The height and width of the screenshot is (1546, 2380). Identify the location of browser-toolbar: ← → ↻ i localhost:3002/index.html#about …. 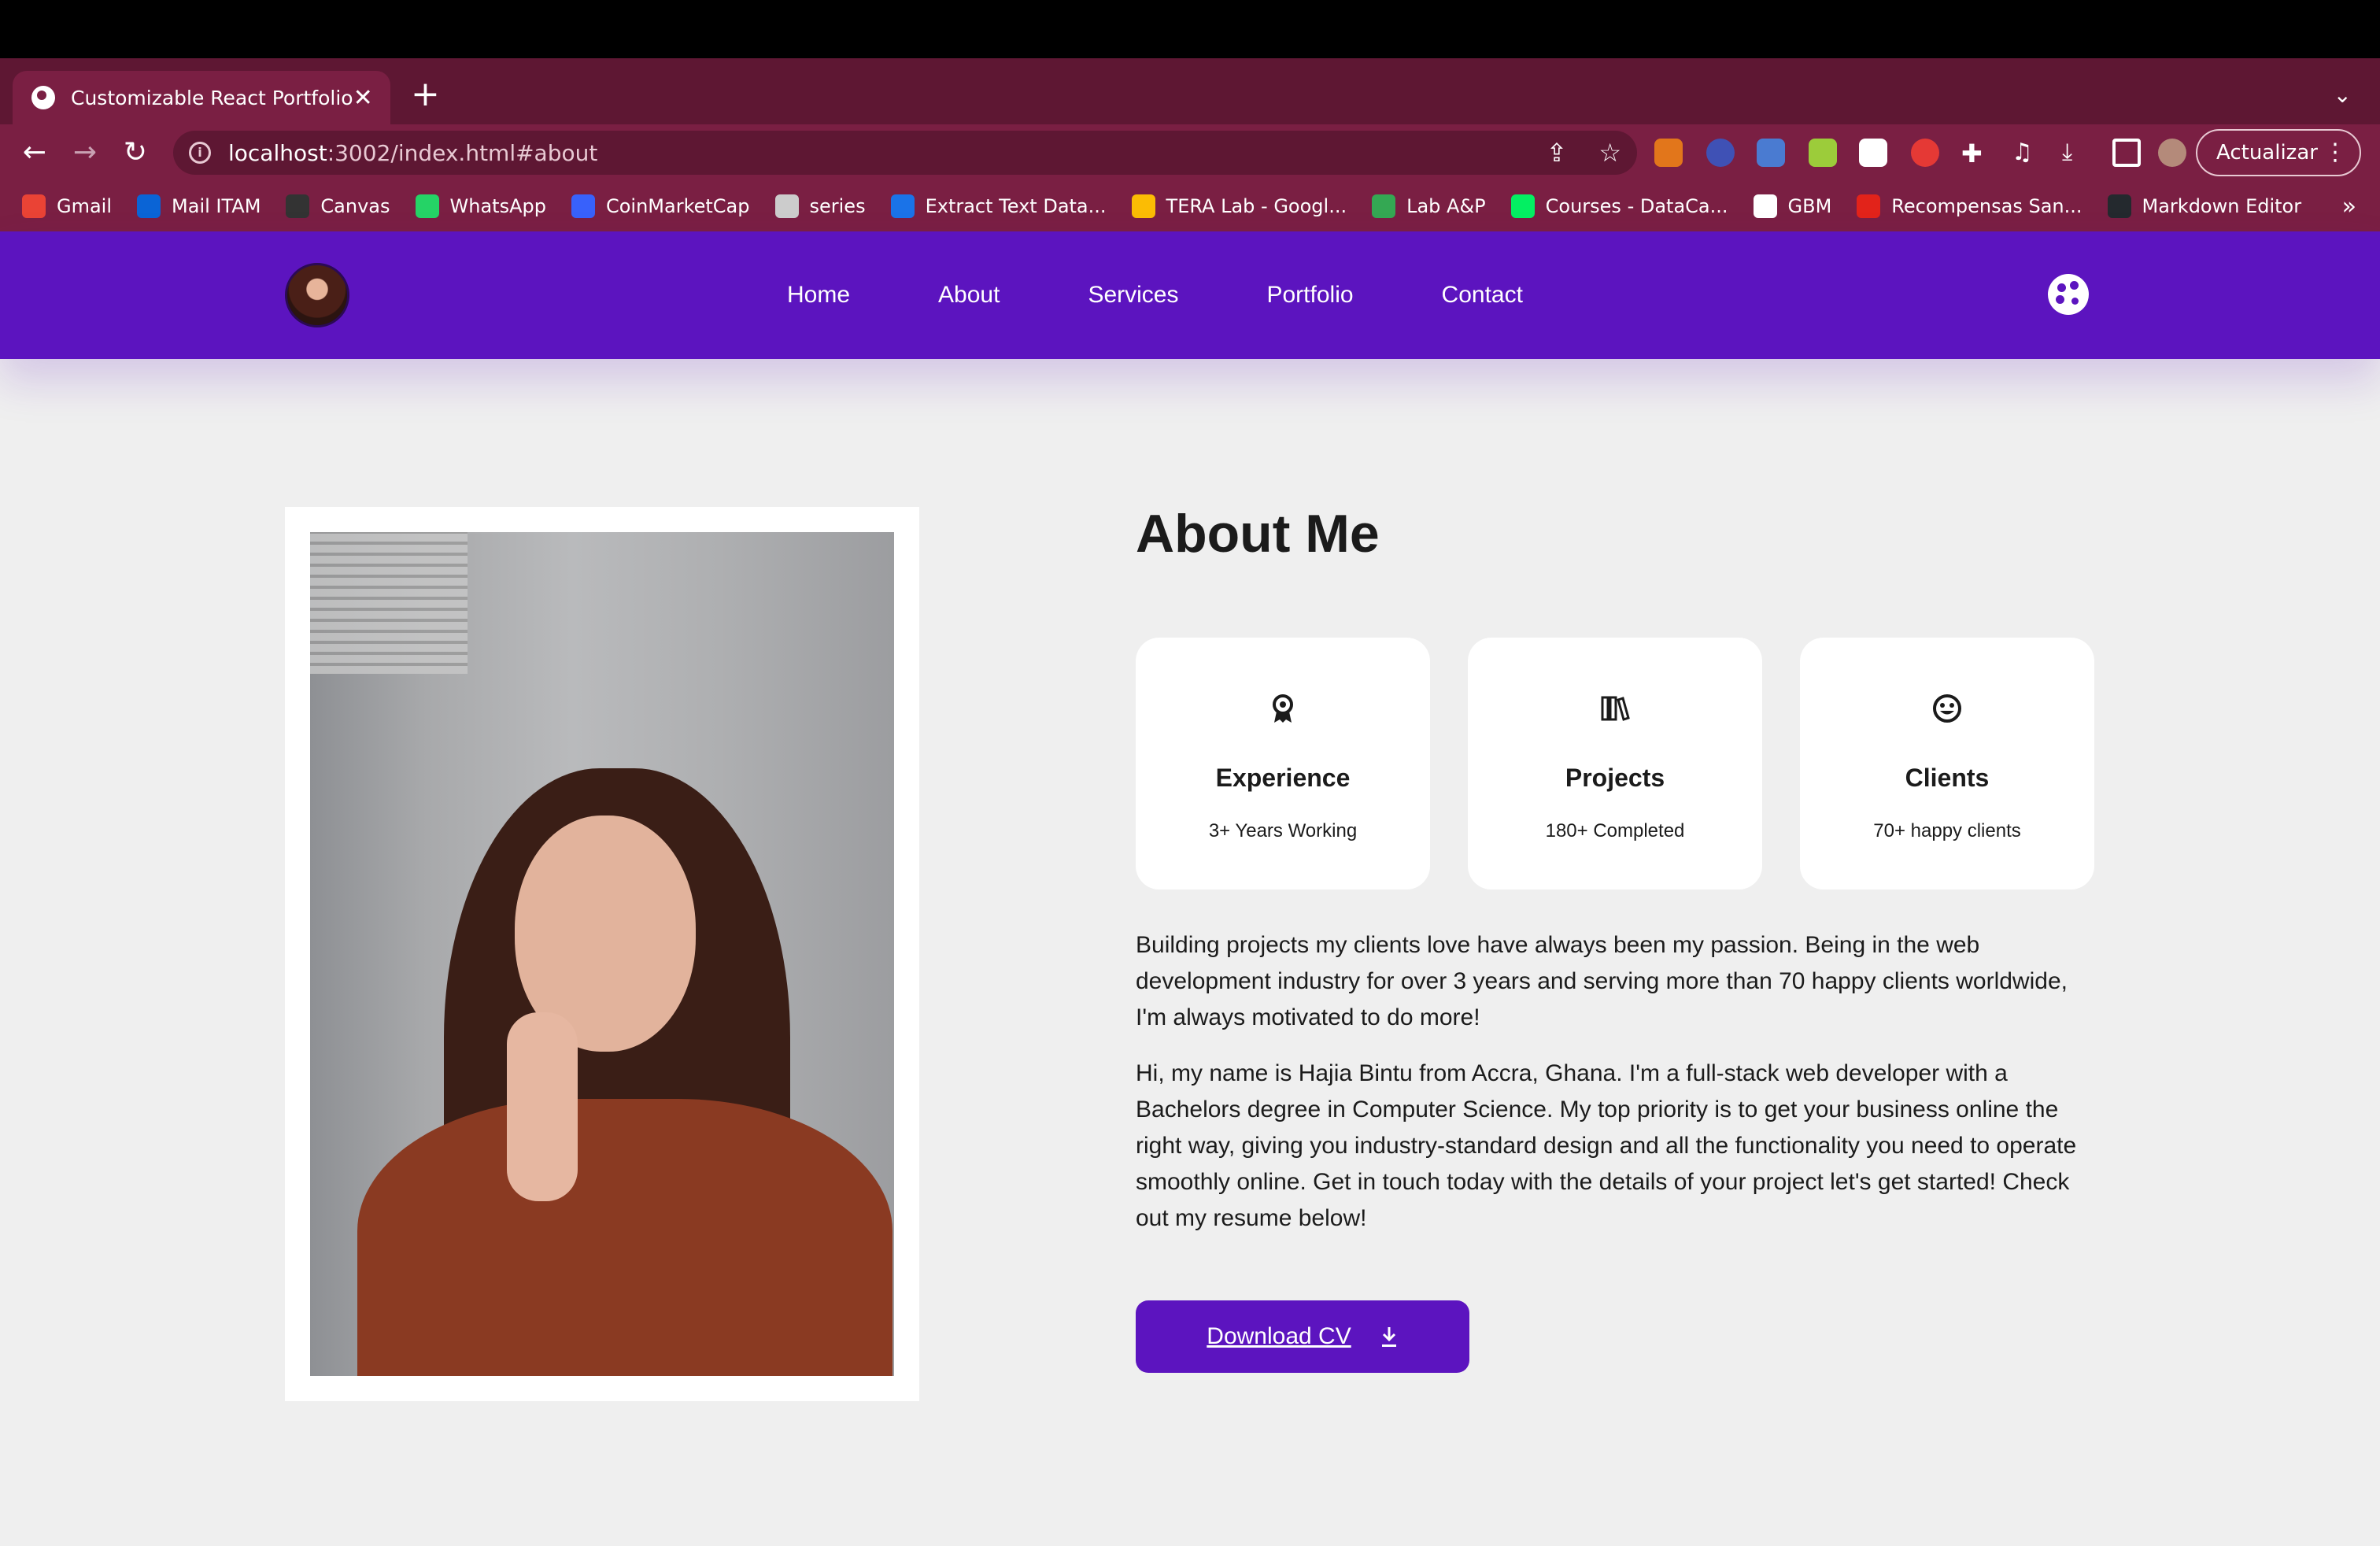
(1190, 152).